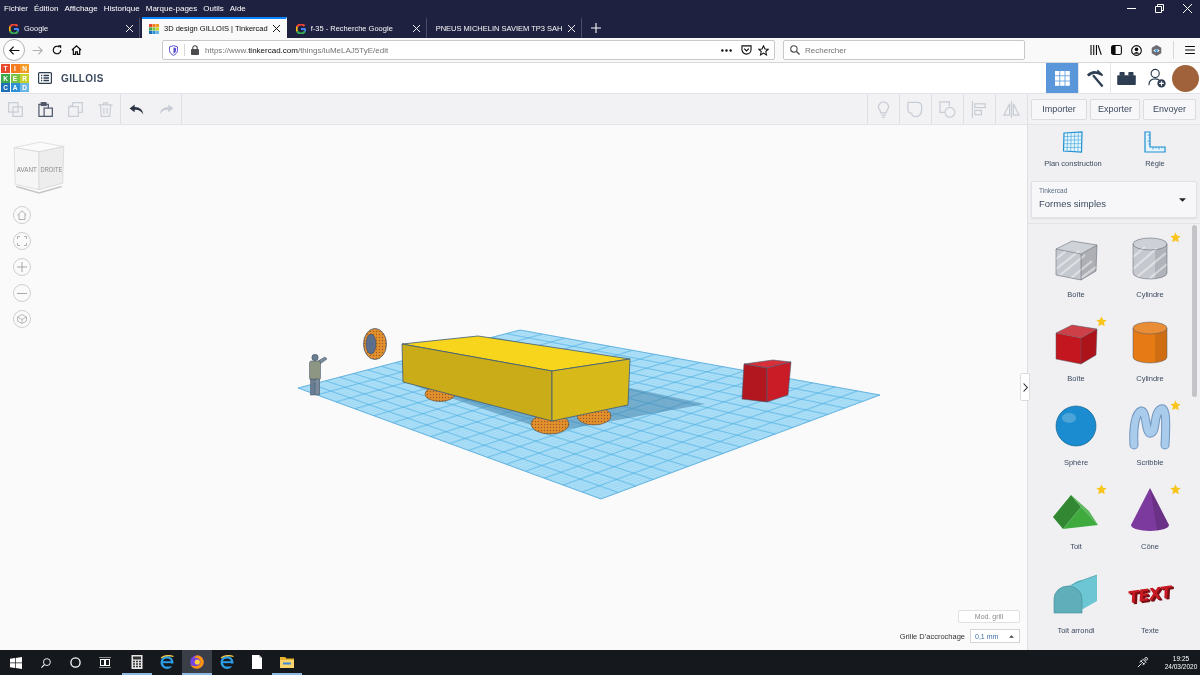  I want to click on minus-icon, so click(22, 293).